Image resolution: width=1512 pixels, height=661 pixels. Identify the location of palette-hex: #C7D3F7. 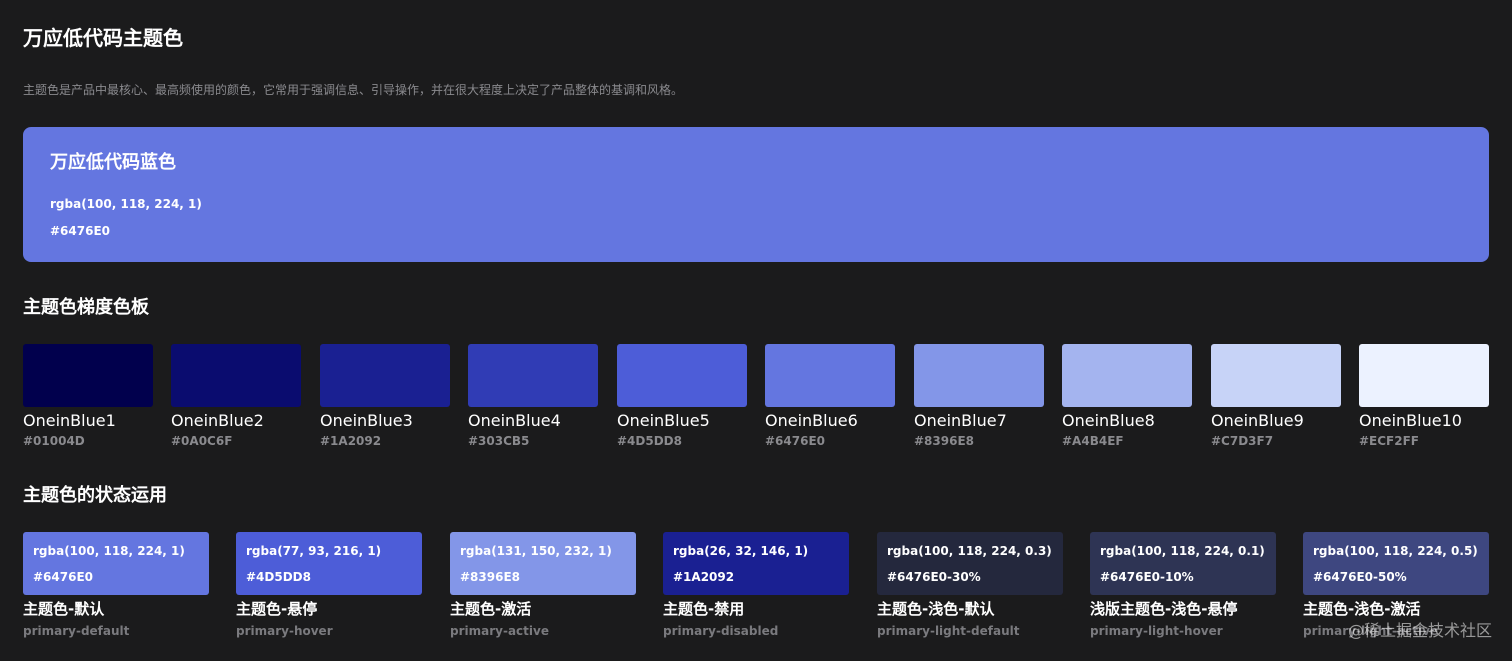
(1242, 441).